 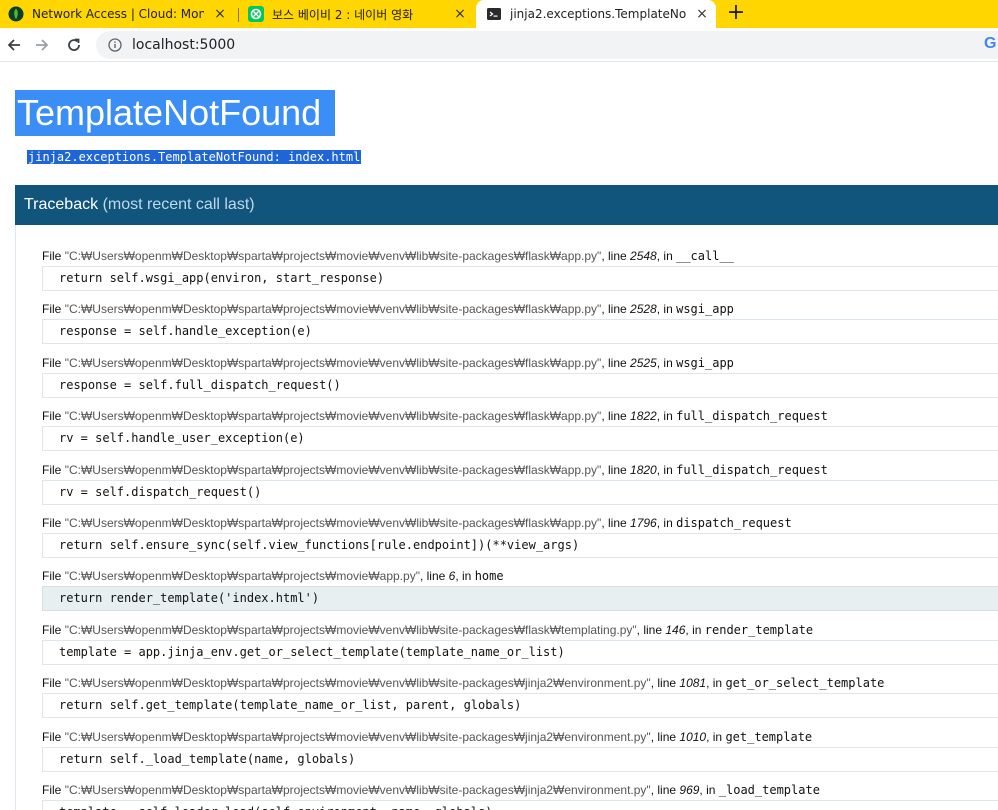 I want to click on info-icon, so click(x=115, y=45).